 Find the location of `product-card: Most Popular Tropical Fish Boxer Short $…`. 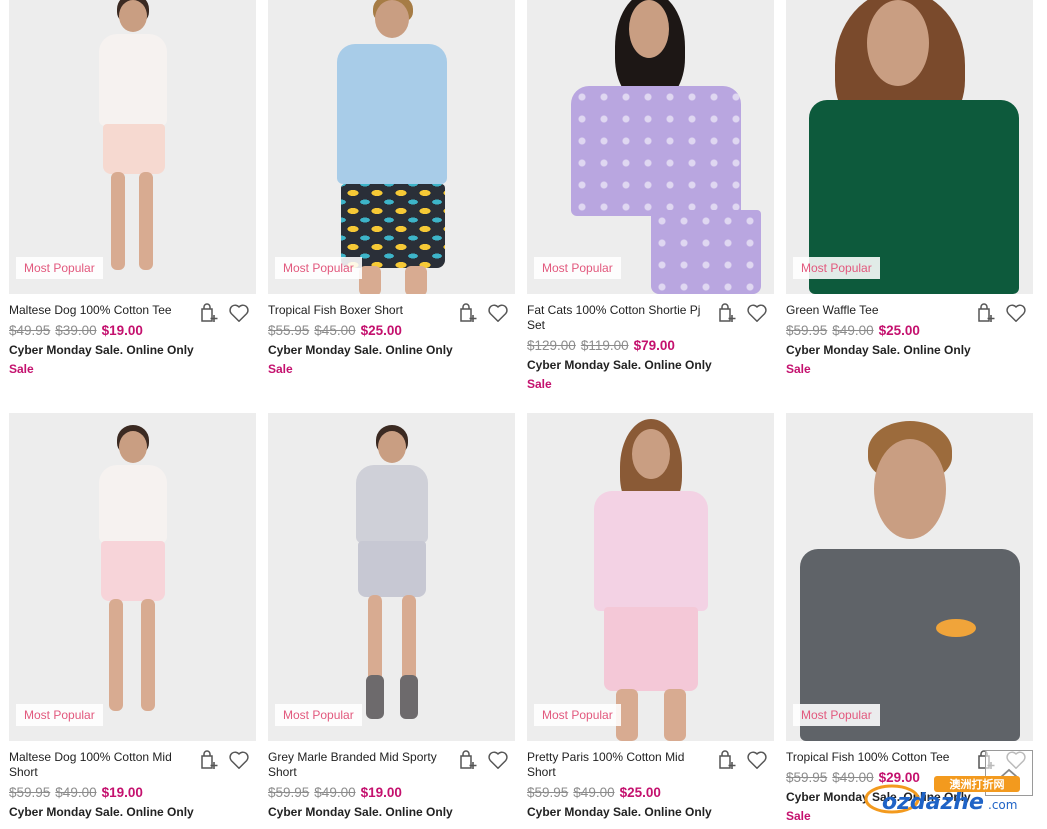

product-card: Most Popular Tropical Fish Boxer Short $… is located at coordinates (391, 188).